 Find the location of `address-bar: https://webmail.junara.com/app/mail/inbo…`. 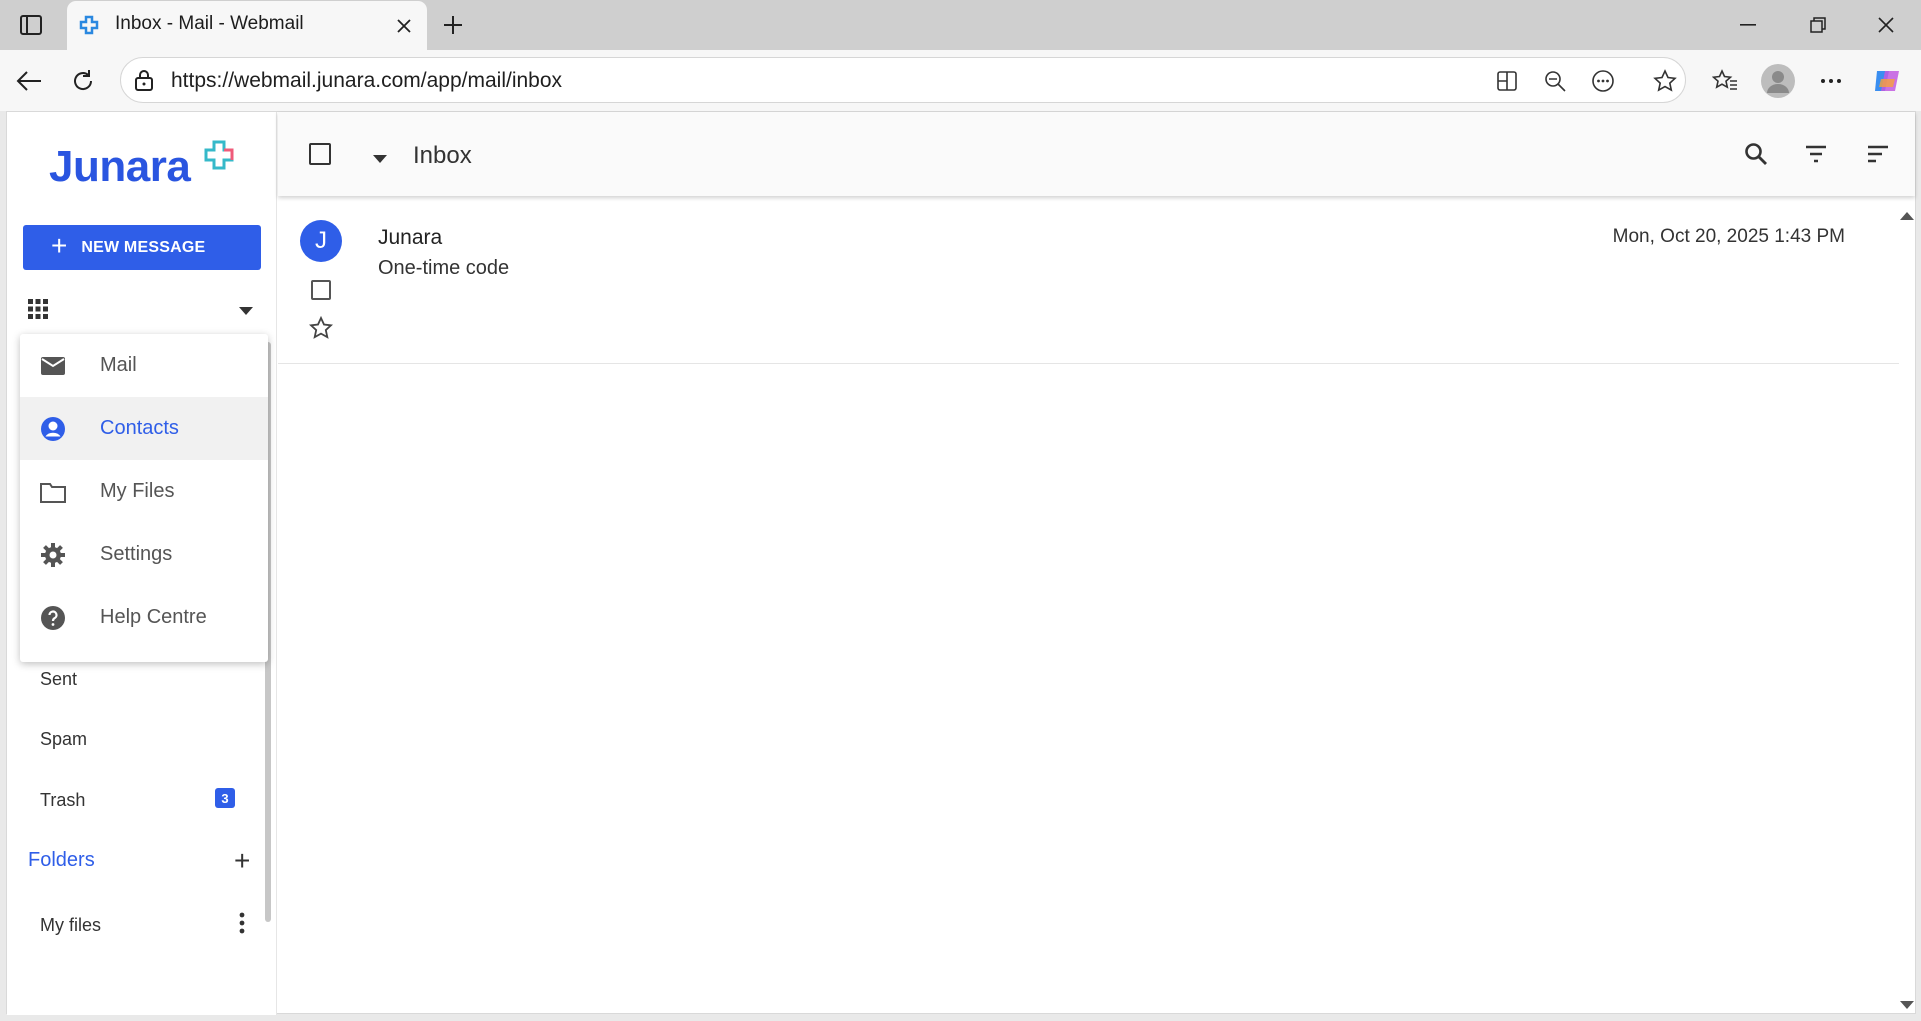

address-bar: https://webmail.junara.com/app/mail/inbo… is located at coordinates (903, 80).